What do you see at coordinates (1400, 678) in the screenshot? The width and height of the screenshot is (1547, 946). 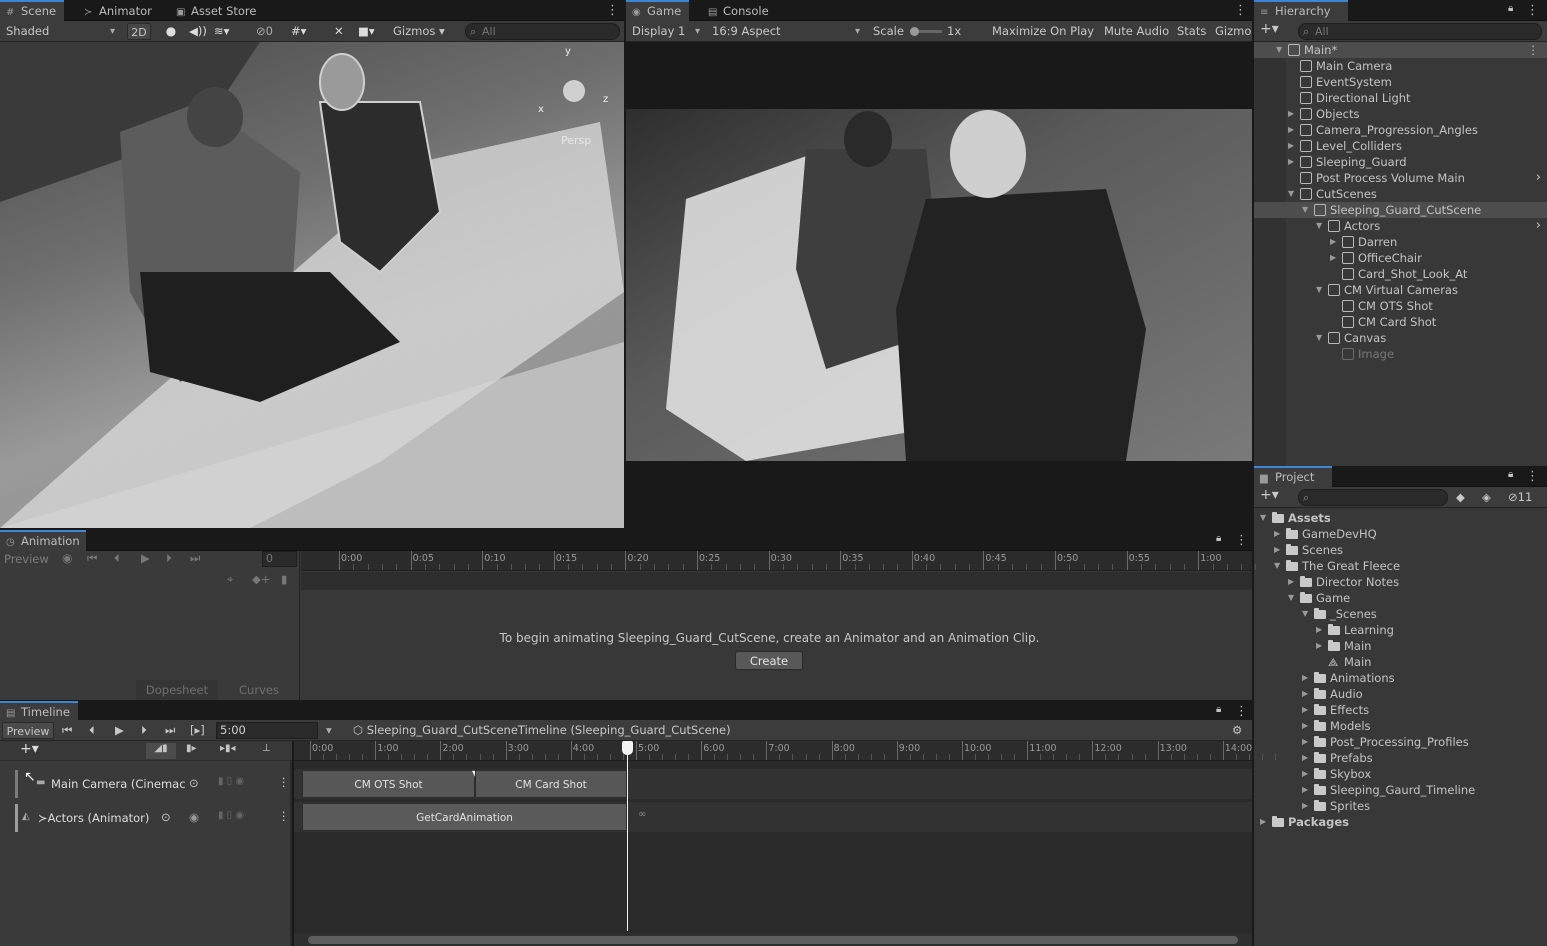 I see `project-item: ▶ Animations` at bounding box center [1400, 678].